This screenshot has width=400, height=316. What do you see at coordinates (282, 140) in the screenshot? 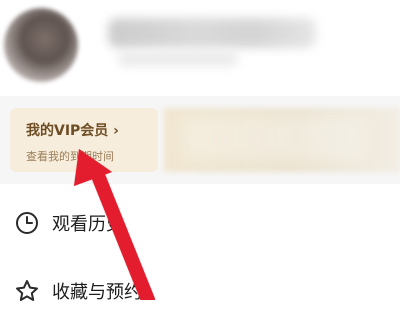
I see `promo-card-blurred` at bounding box center [282, 140].